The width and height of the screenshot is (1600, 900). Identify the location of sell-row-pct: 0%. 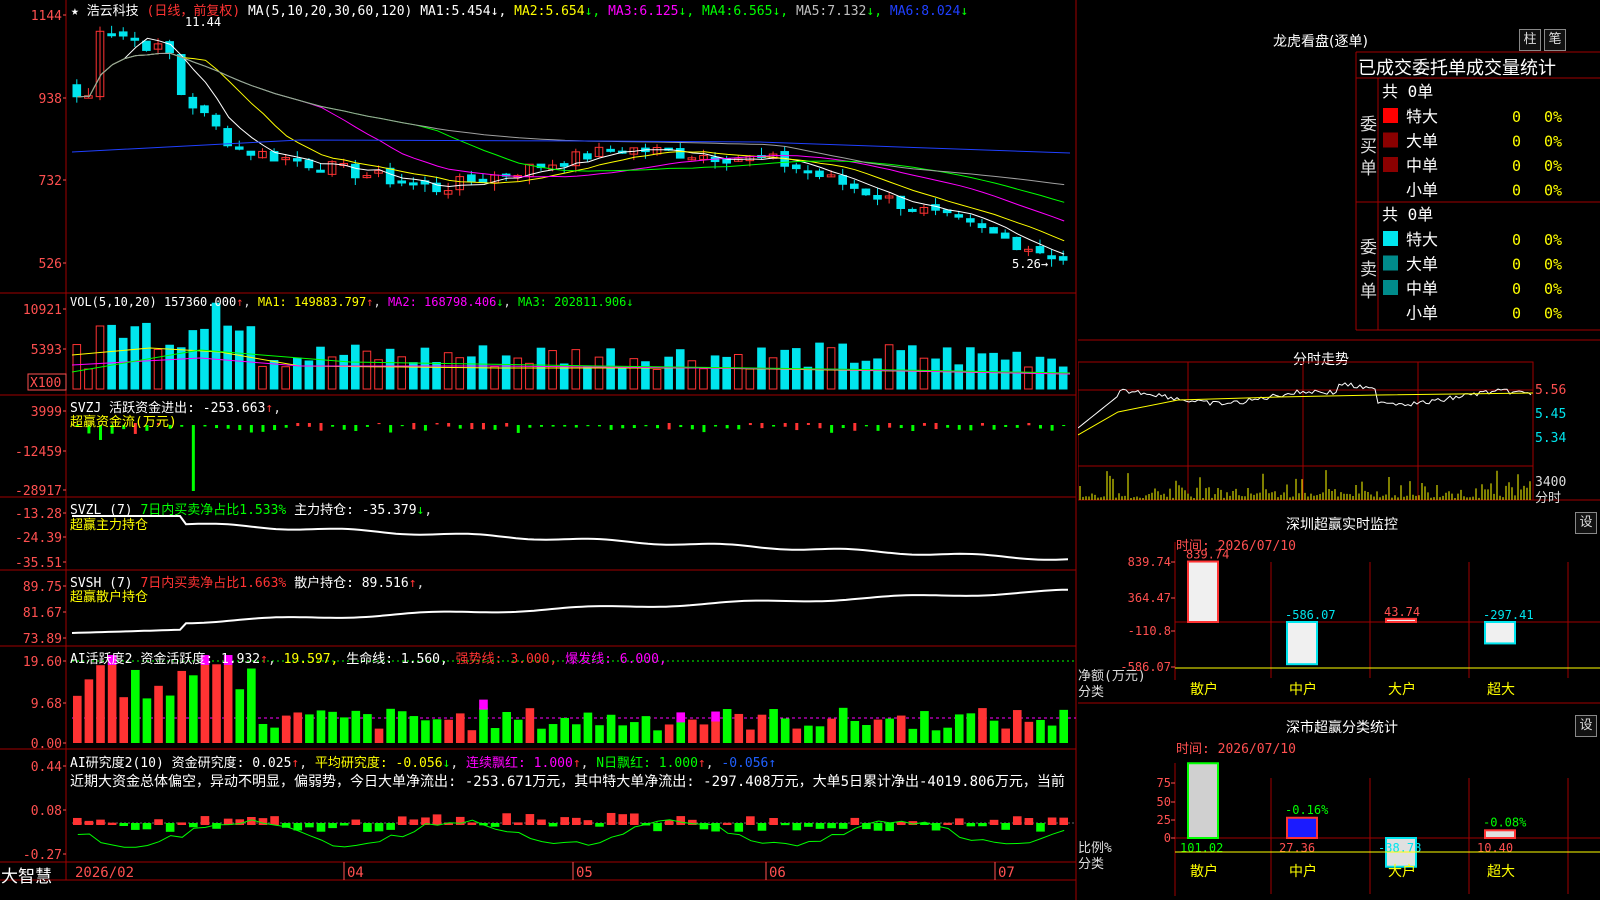
(1553, 265).